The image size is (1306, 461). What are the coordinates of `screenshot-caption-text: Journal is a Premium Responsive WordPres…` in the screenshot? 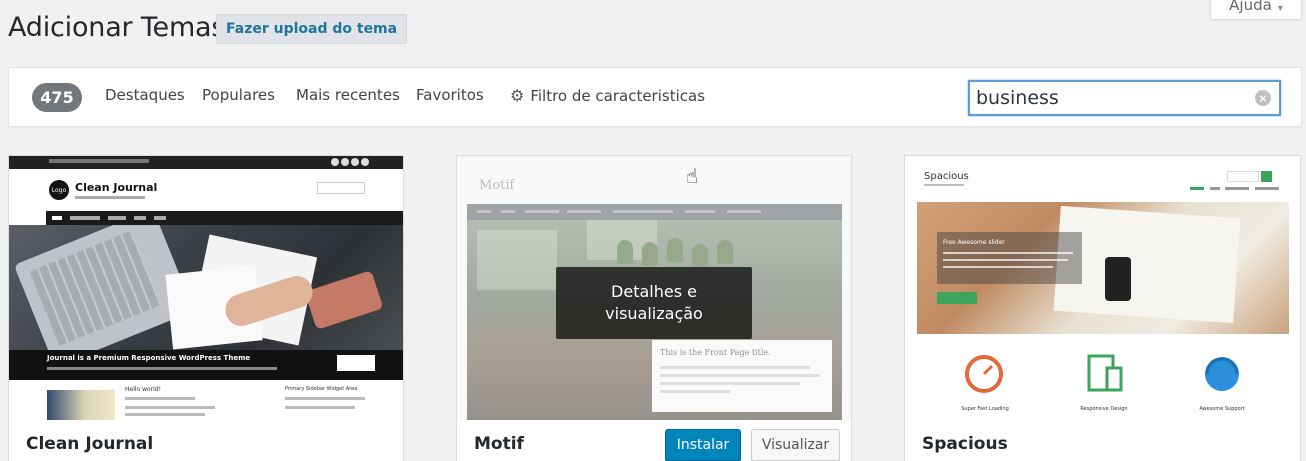 It's located at (149, 358).